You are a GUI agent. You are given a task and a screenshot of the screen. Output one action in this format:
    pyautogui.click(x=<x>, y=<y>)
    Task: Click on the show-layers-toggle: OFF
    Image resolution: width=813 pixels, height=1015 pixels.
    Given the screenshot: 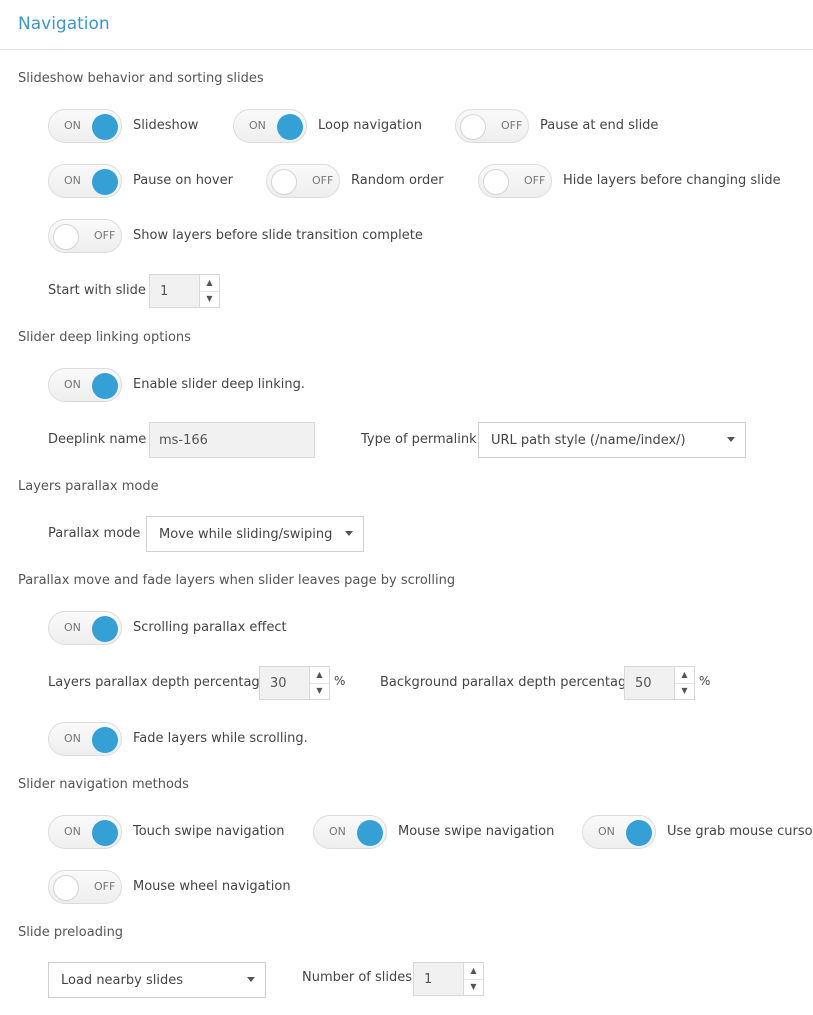 What is the action you would take?
    pyautogui.click(x=85, y=236)
    